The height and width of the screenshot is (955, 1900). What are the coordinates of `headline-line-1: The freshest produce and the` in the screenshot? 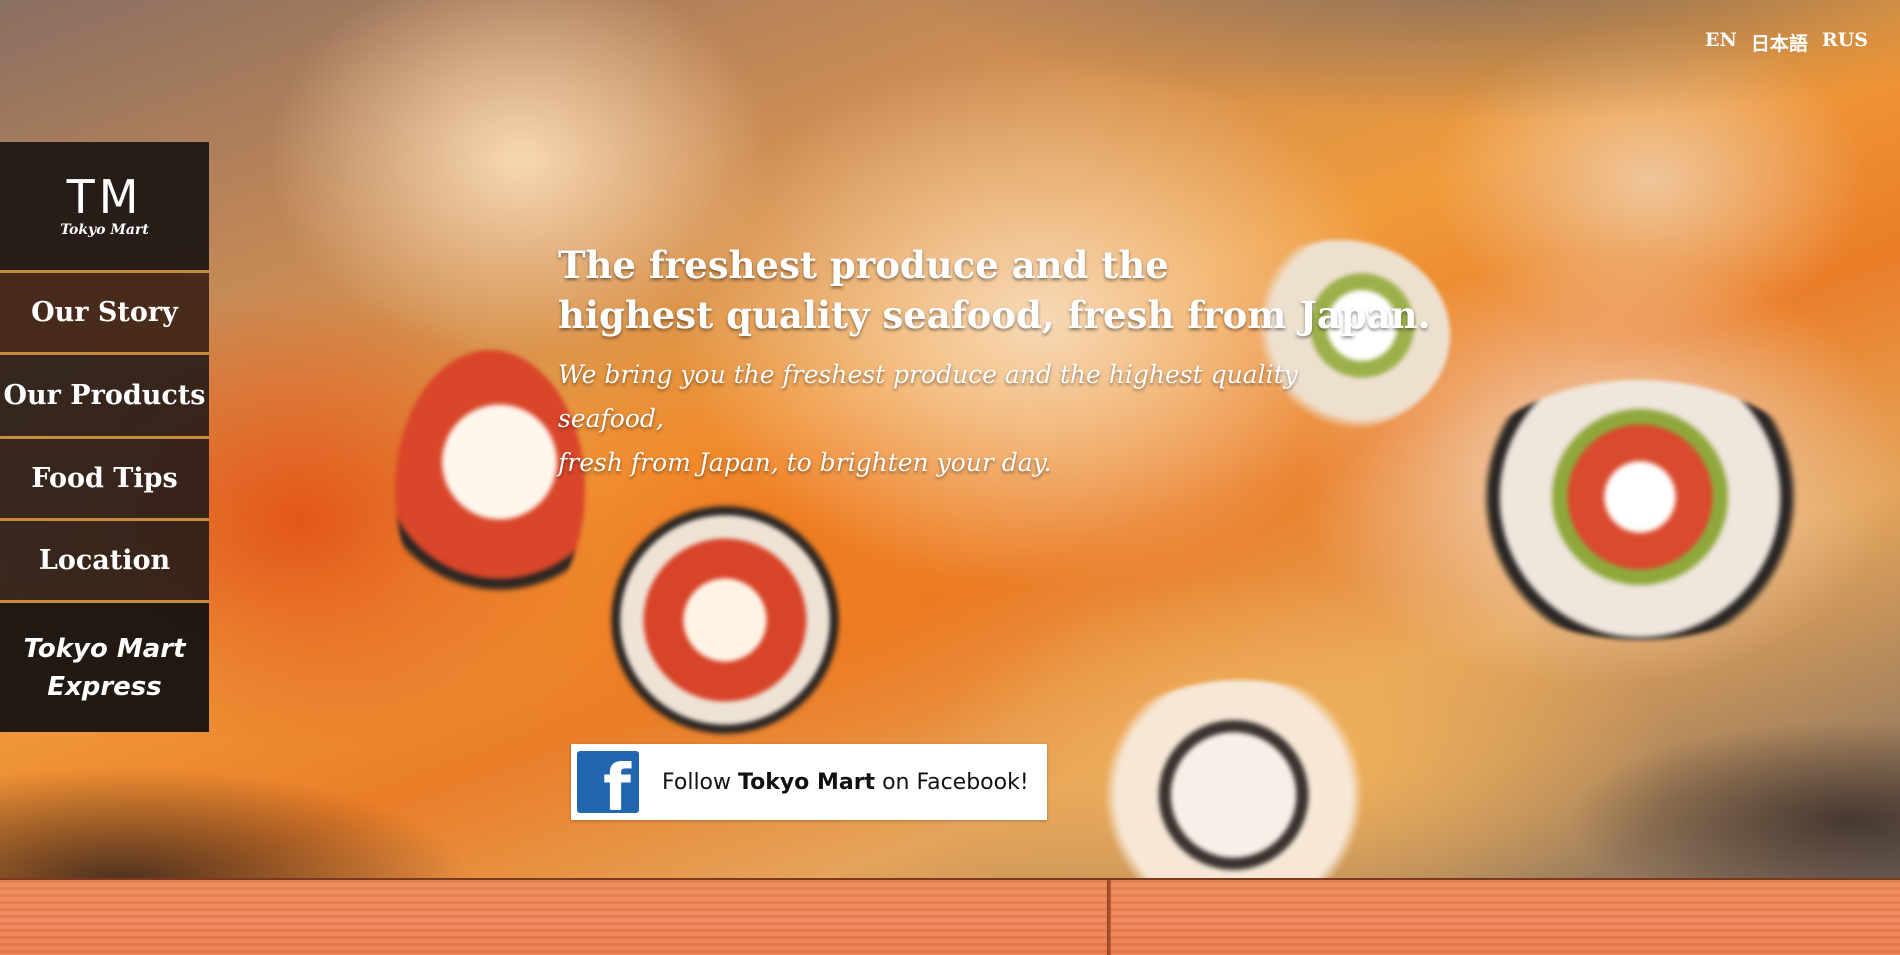 It's located at (863, 265).